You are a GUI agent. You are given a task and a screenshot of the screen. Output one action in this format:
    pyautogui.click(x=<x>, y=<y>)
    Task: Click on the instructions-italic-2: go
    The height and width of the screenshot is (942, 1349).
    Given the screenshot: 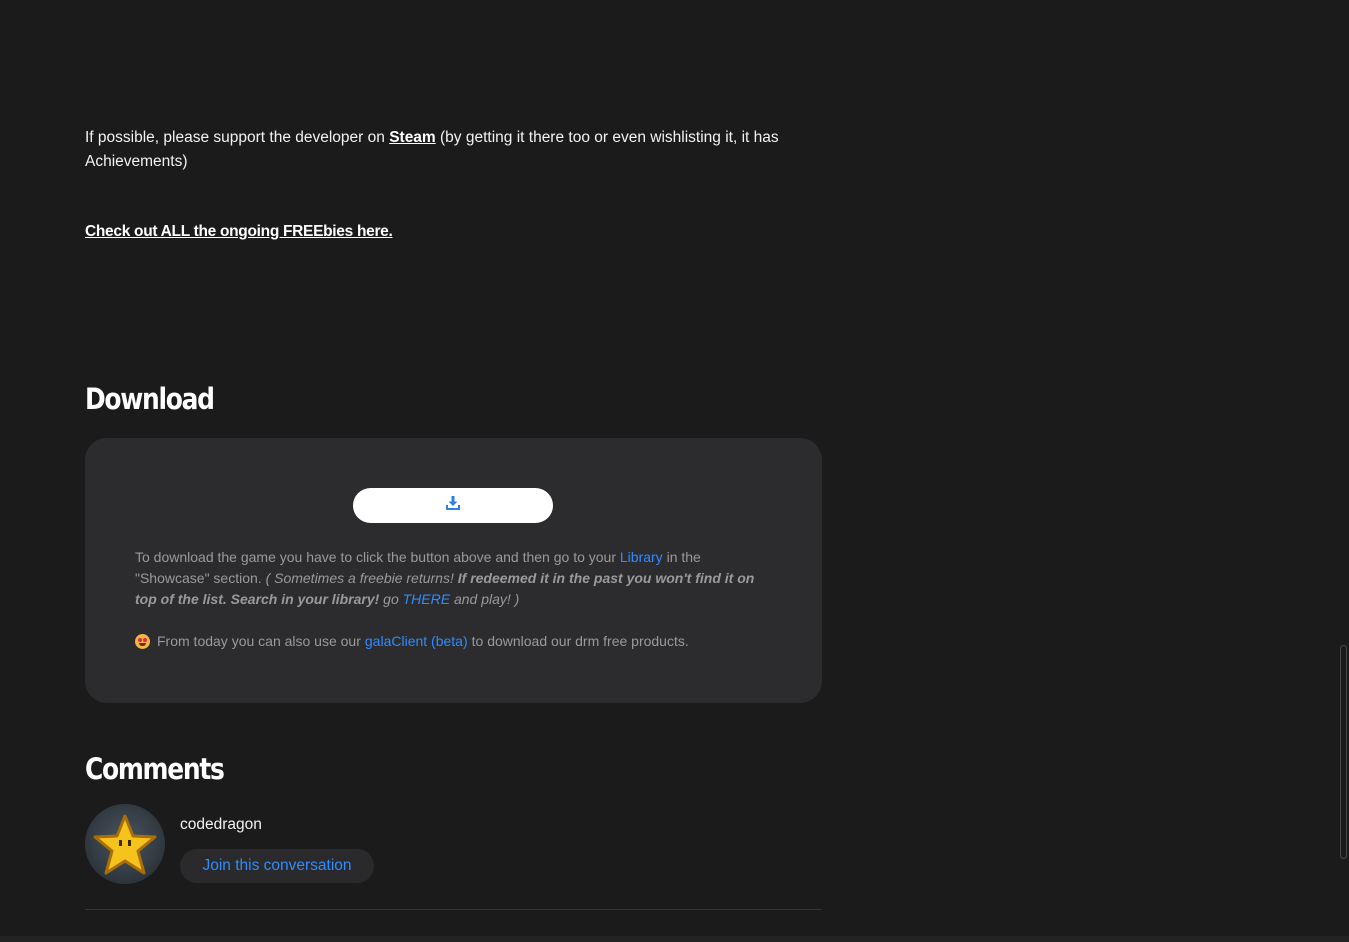 What is the action you would take?
    pyautogui.click(x=391, y=599)
    